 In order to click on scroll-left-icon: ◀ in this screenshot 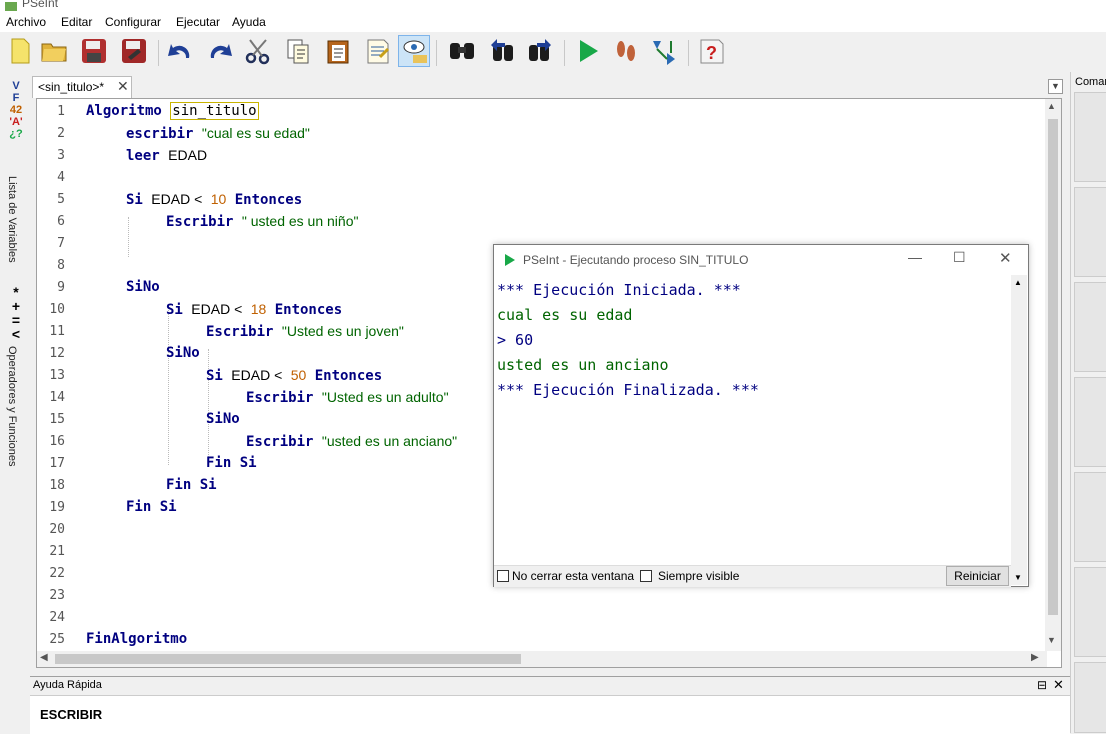, I will do `click(44, 657)`.